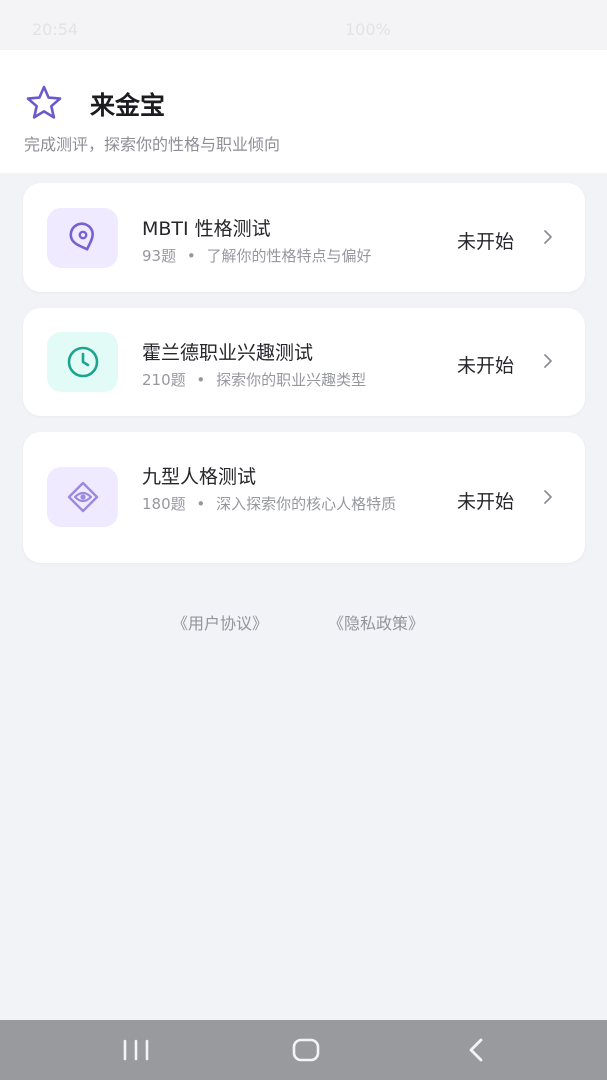  I want to click on test-description: 深入探索你的核心人格特质, so click(306, 504).